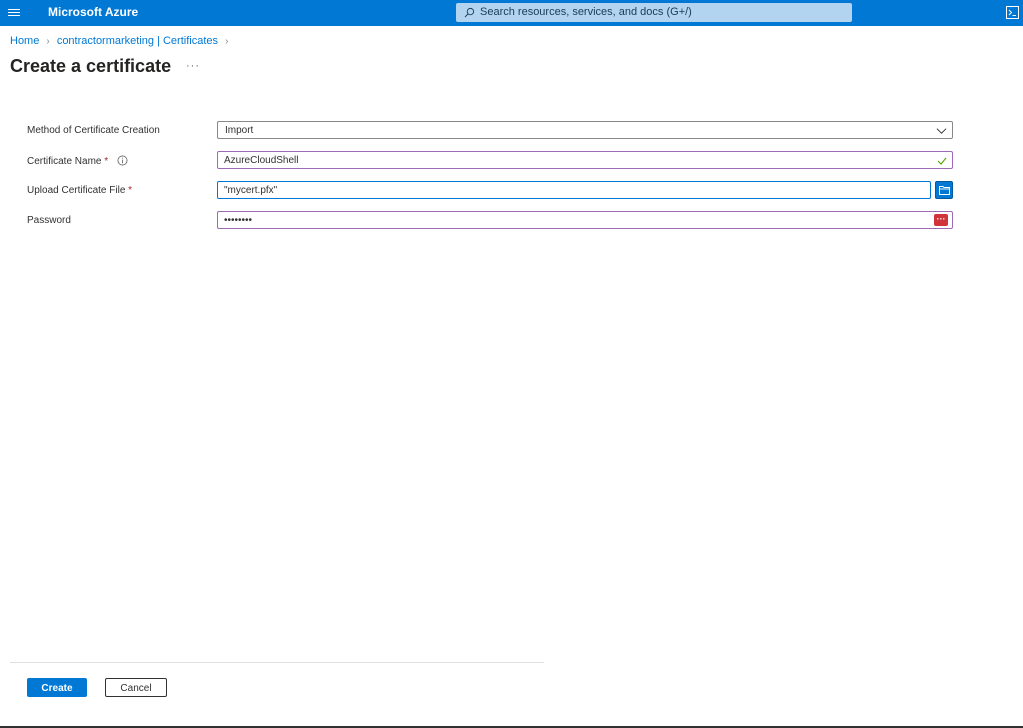 The height and width of the screenshot is (728, 1023). I want to click on cancel-button: Cancel, so click(136, 687).